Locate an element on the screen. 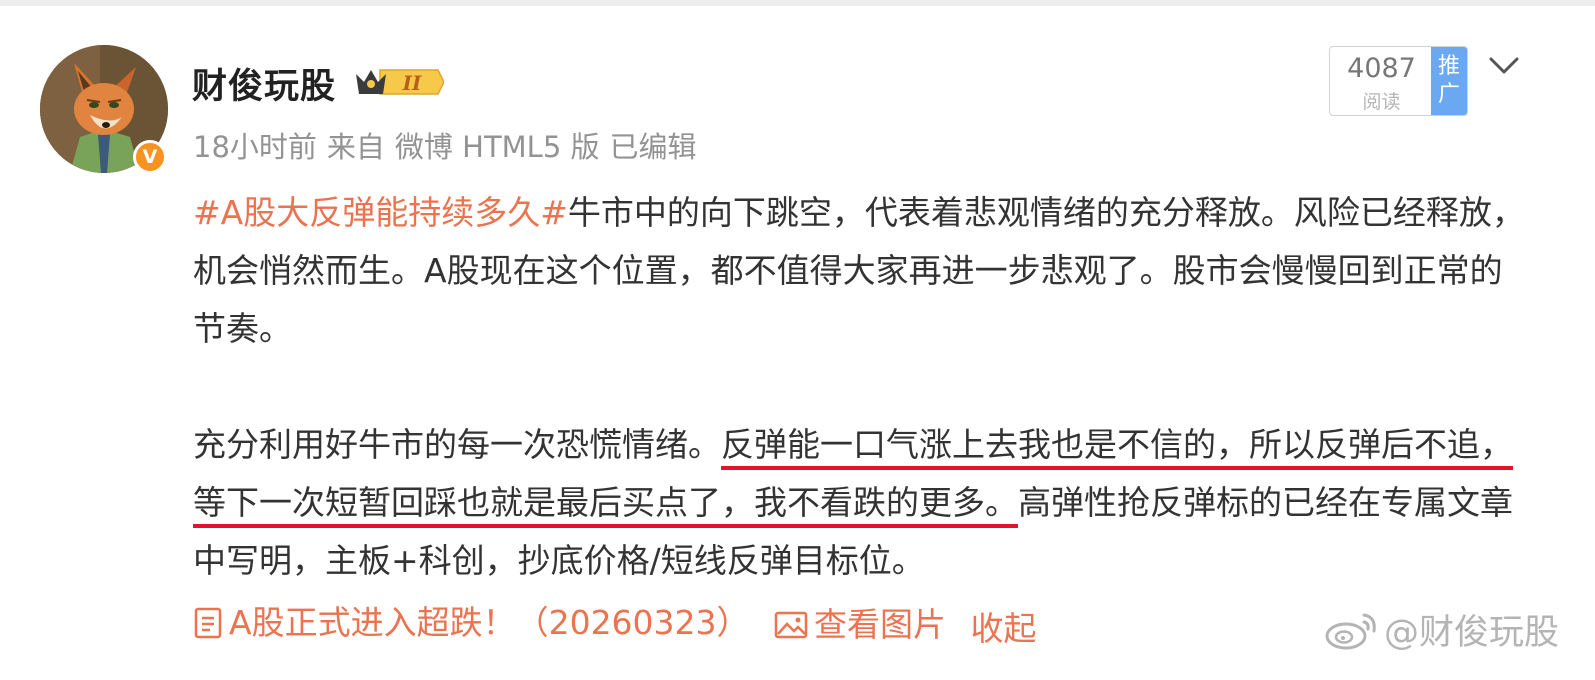  collapse-link: 收起 is located at coordinates (1004, 629).